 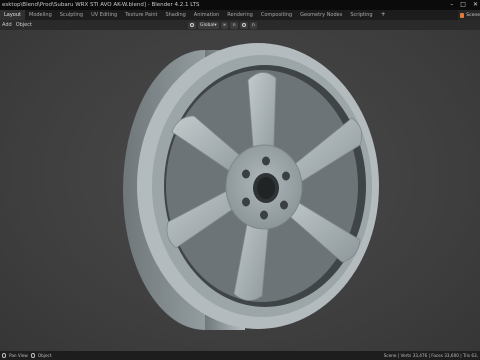 I want to click on tab-geometry-nodes: Geometry Nodes, so click(x=321, y=15).